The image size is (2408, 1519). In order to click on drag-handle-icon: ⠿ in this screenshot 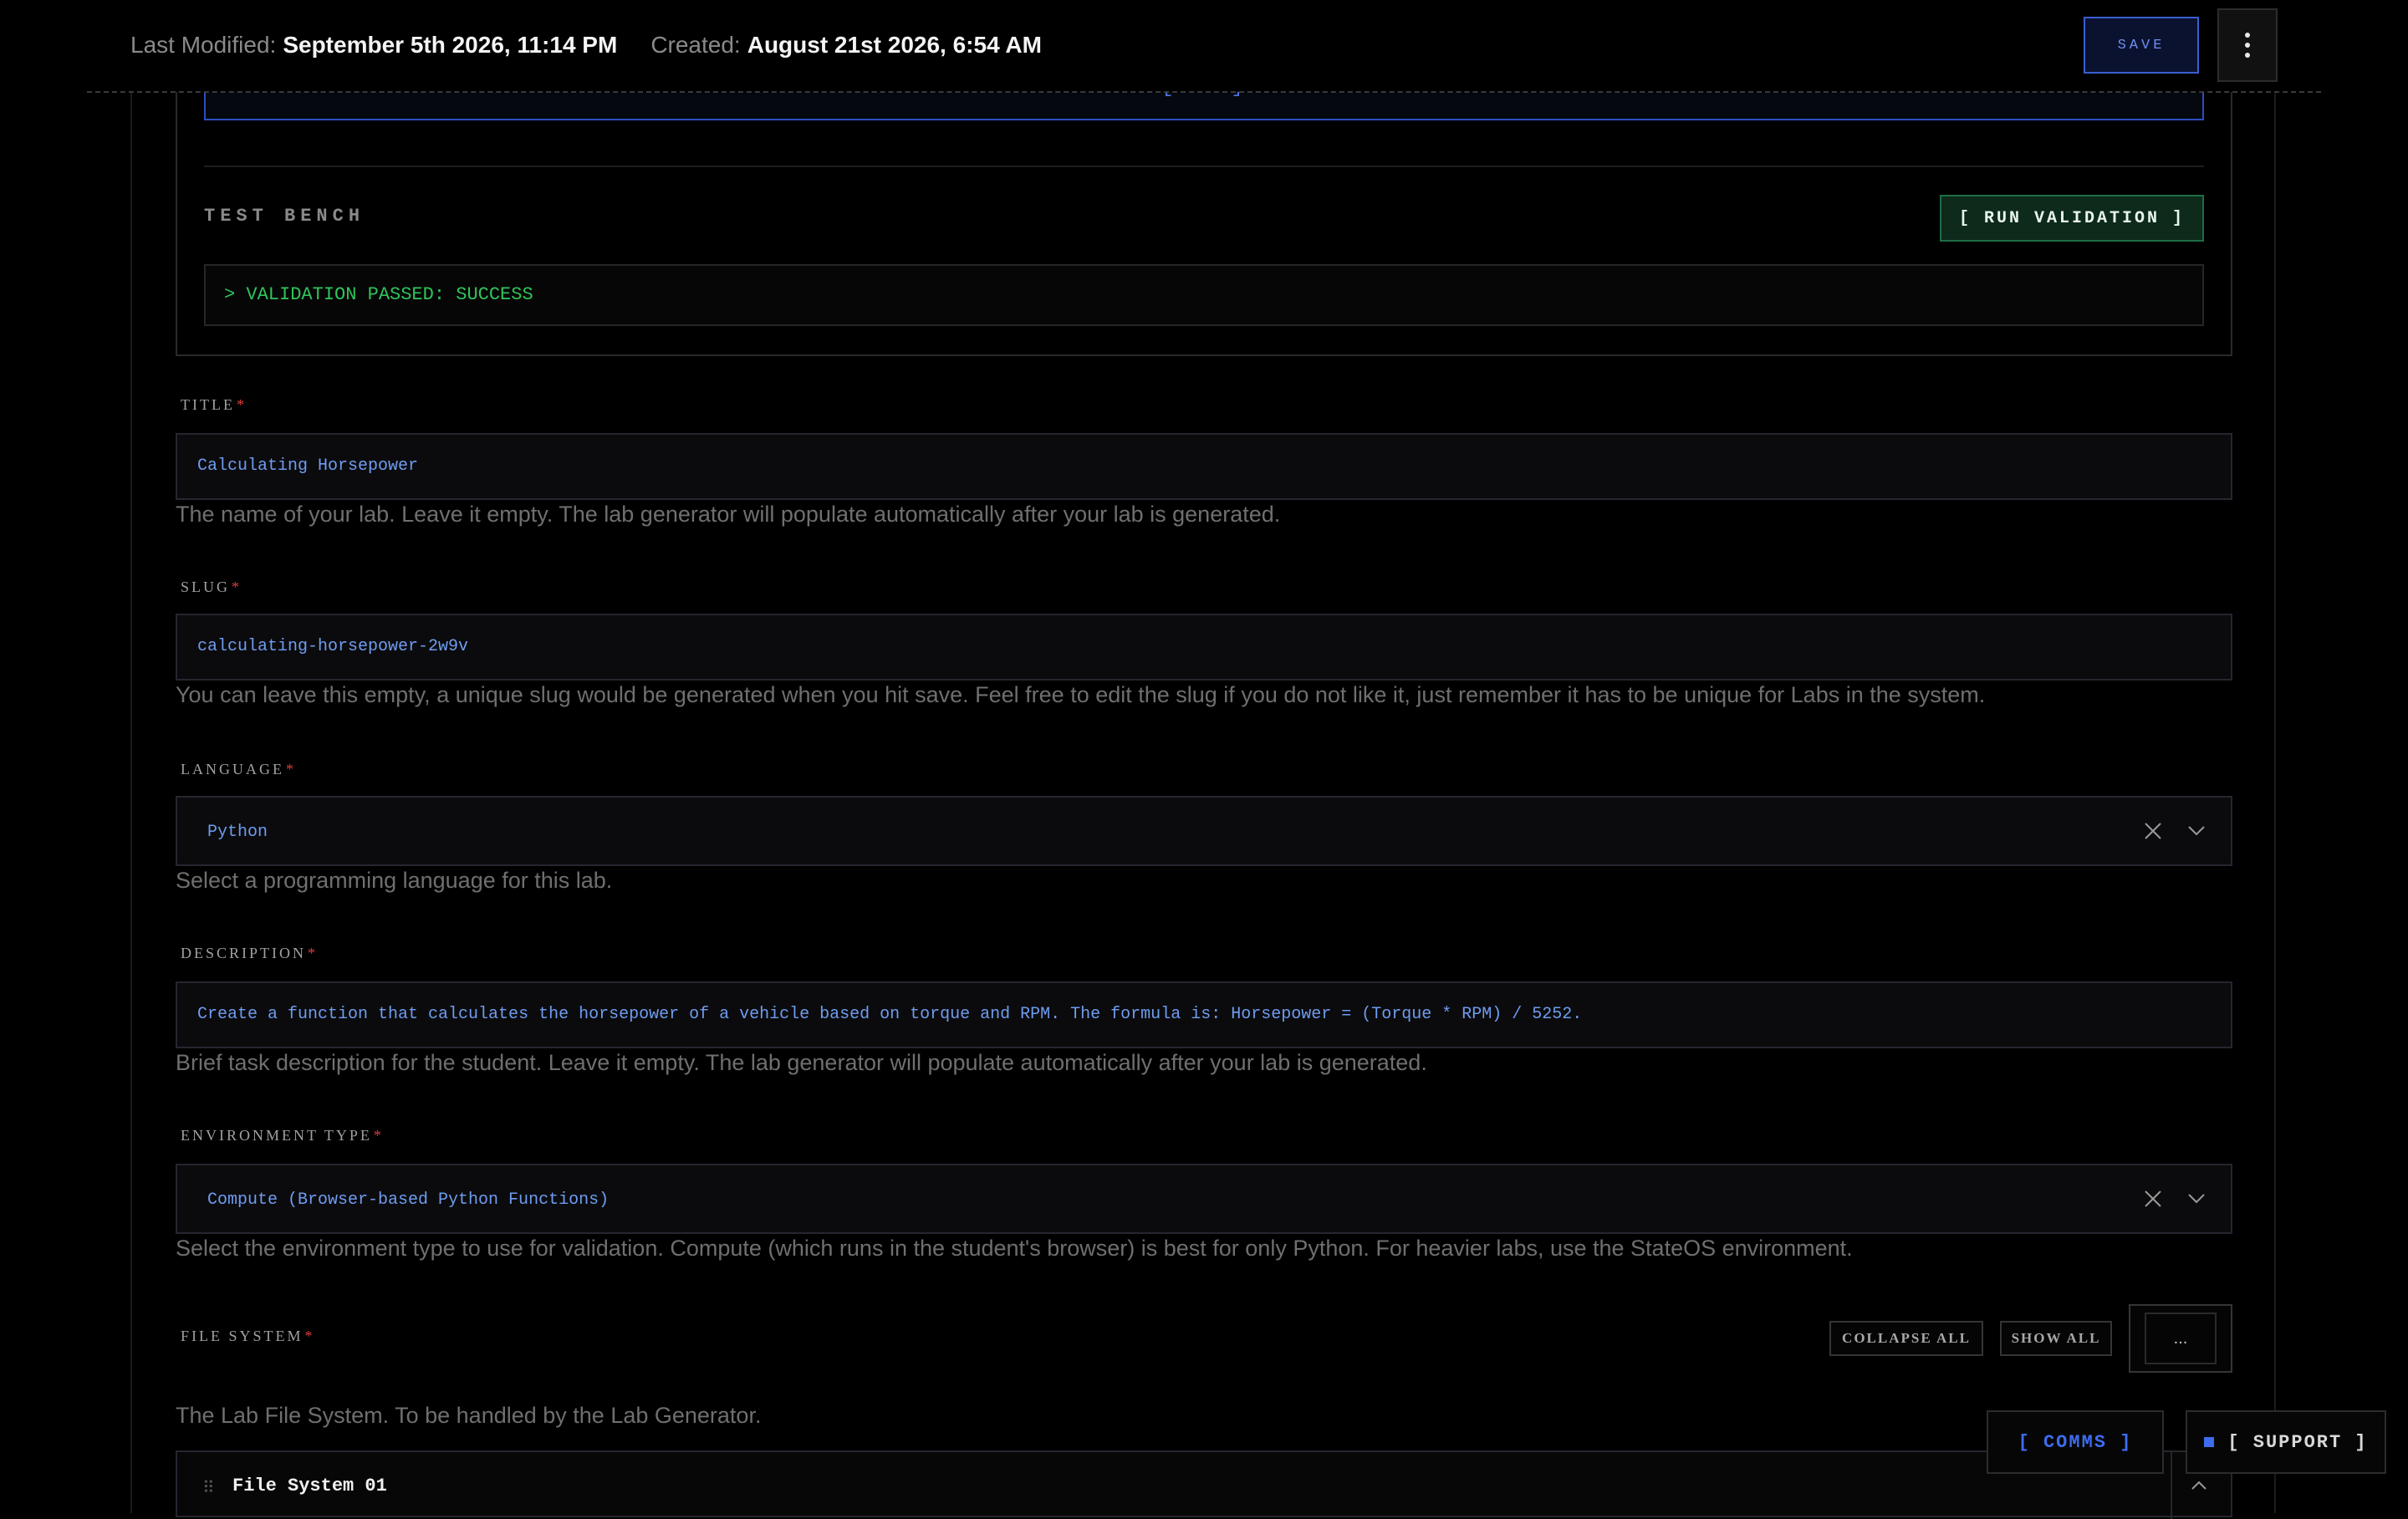, I will do `click(208, 1487)`.